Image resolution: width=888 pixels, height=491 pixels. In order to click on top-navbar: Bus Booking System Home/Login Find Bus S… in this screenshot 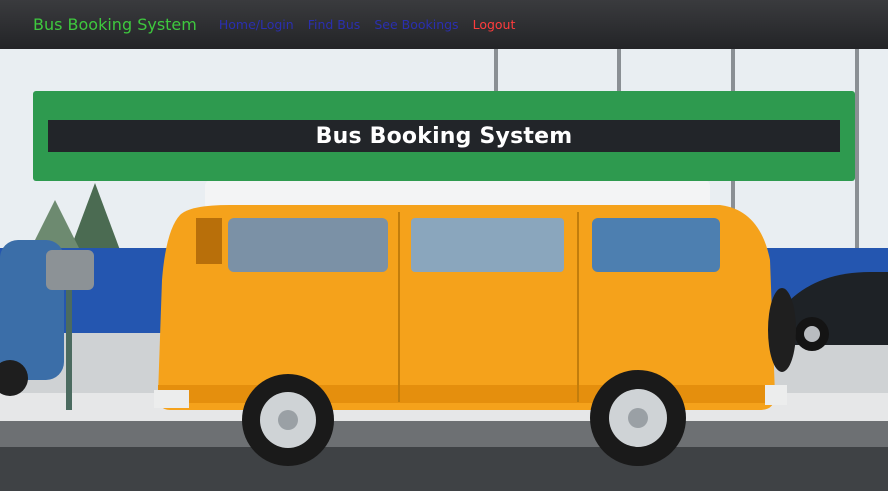, I will do `click(444, 24)`.